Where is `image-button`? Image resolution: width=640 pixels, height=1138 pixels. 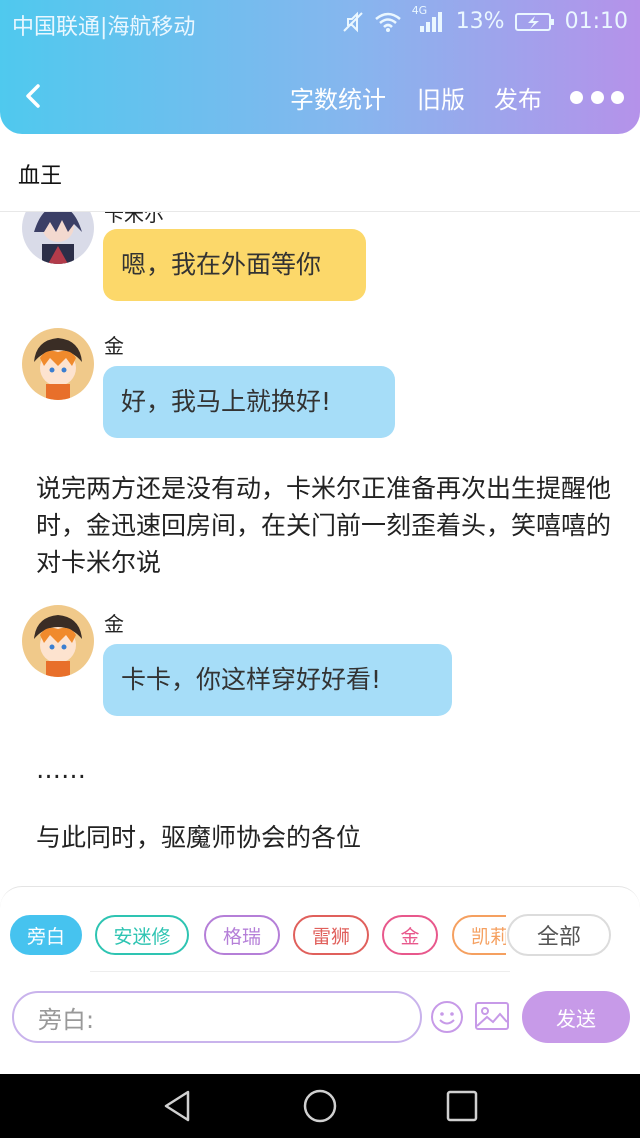 image-button is located at coordinates (492, 1016).